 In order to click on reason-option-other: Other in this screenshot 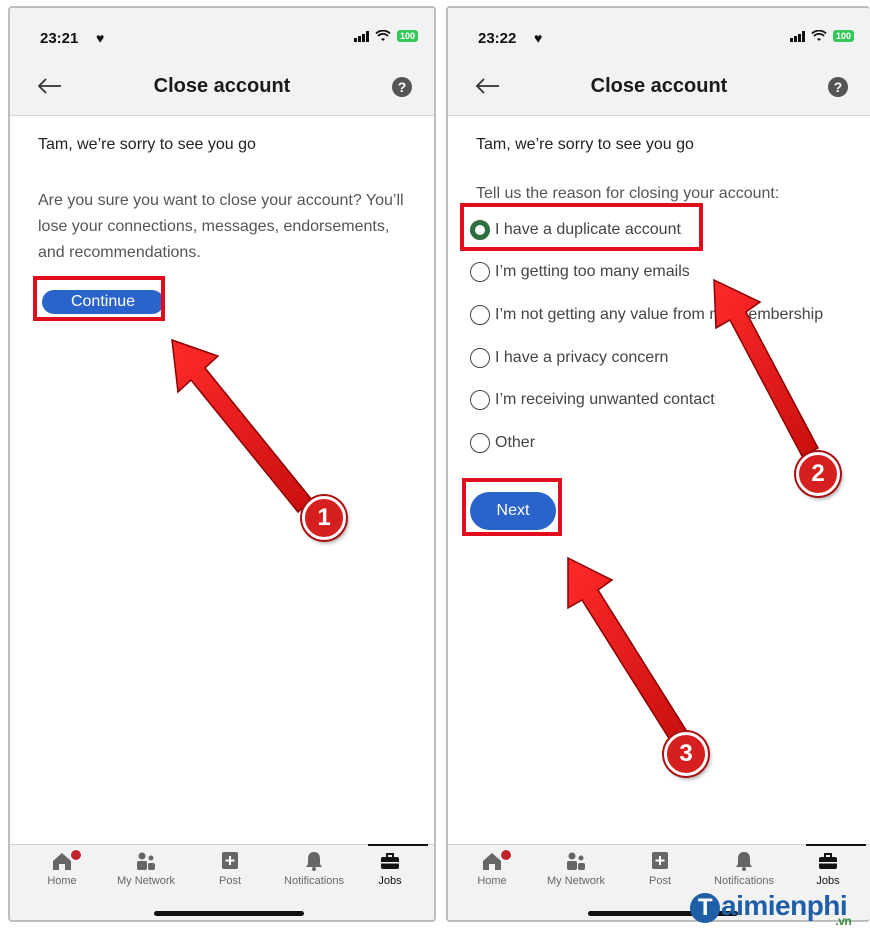, I will do `click(502, 443)`.